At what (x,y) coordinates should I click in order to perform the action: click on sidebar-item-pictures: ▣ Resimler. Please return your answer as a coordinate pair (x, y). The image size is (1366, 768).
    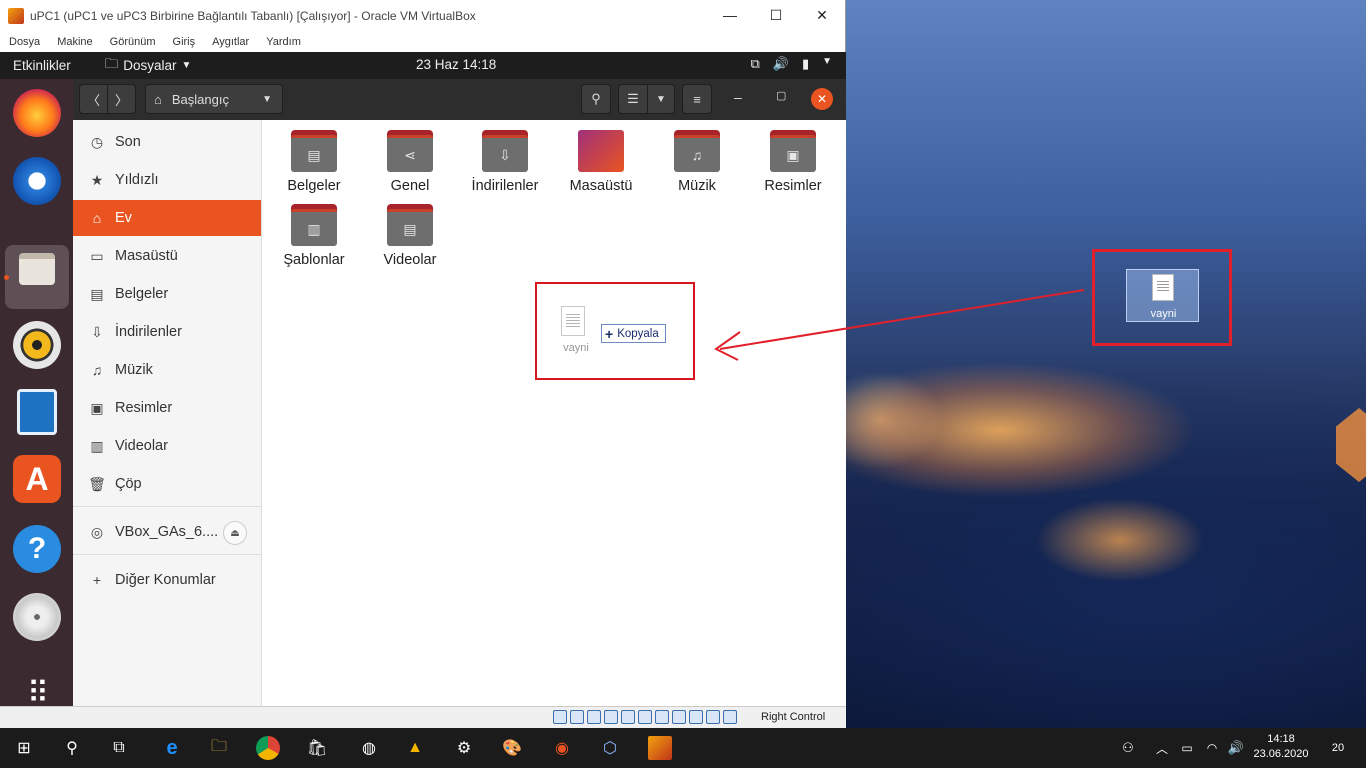
    Looking at the image, I should click on (167, 408).